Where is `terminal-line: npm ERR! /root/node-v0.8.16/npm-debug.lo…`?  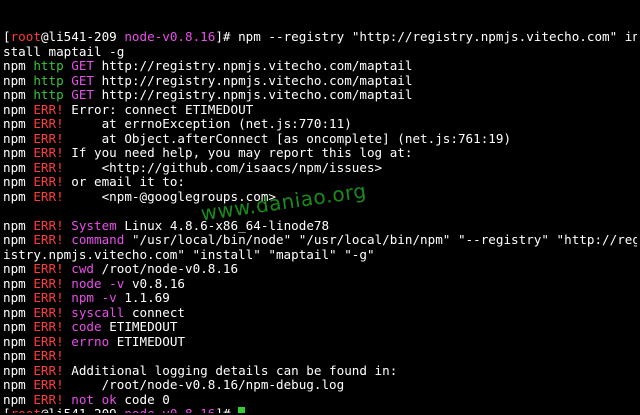
terminal-line: npm ERR! /root/node-v0.8.16/npm-debug.lo… is located at coordinates (320, 385).